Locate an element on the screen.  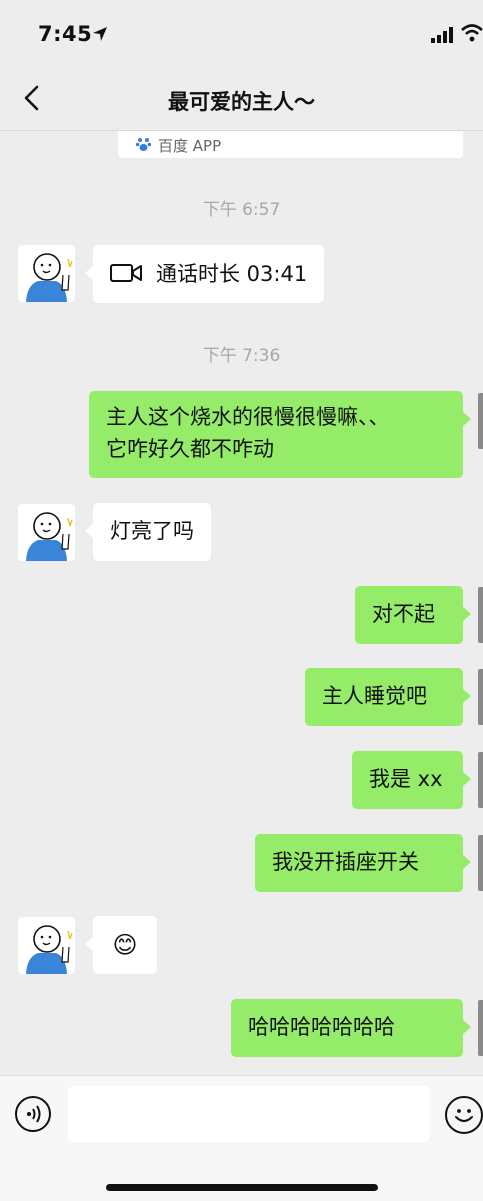
message-timestamp: 下午 6:57 is located at coordinates (241, 210).